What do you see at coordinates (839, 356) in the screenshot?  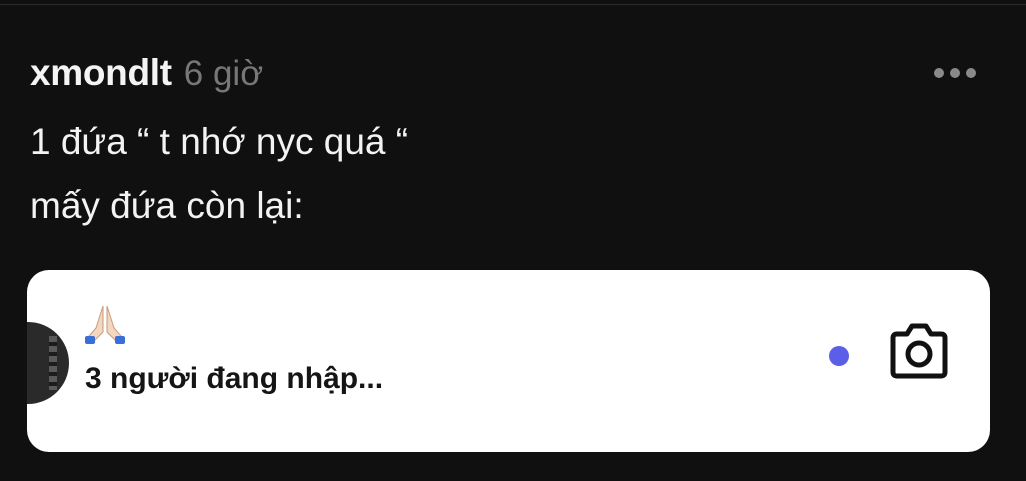 I see `status-dot` at bounding box center [839, 356].